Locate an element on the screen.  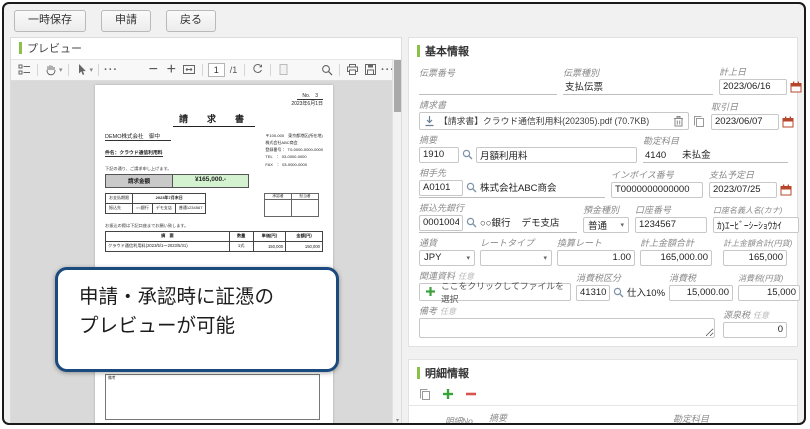
withholding-tax-input is located at coordinates (755, 329).